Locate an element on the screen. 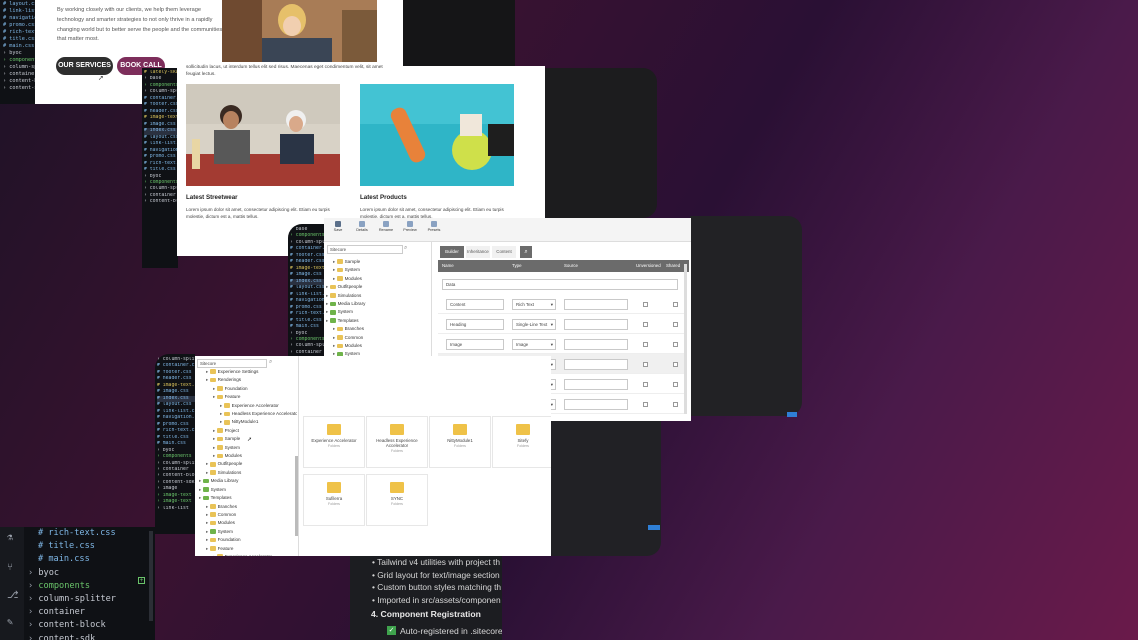 This screenshot has height=640, width=1138. cms-tree-item: ▸ Project is located at coordinates (248, 431).